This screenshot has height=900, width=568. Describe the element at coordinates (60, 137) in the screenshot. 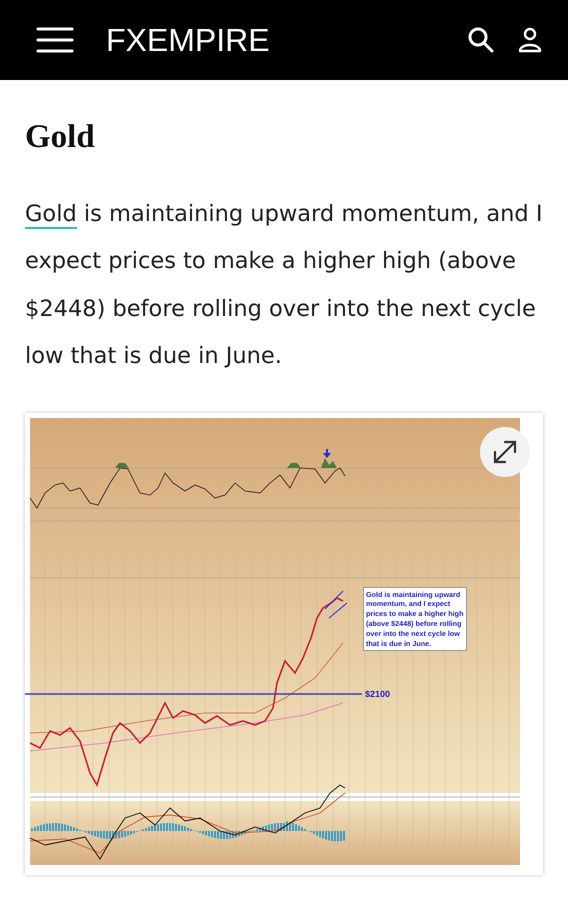

I see `article-title: Gold` at that location.